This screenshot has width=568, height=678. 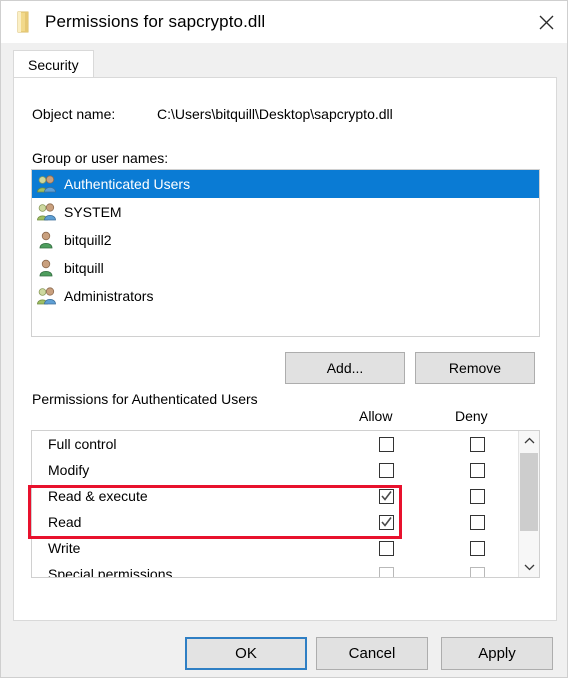 What do you see at coordinates (109, 296) in the screenshot?
I see `list-item-label: Administrators` at bounding box center [109, 296].